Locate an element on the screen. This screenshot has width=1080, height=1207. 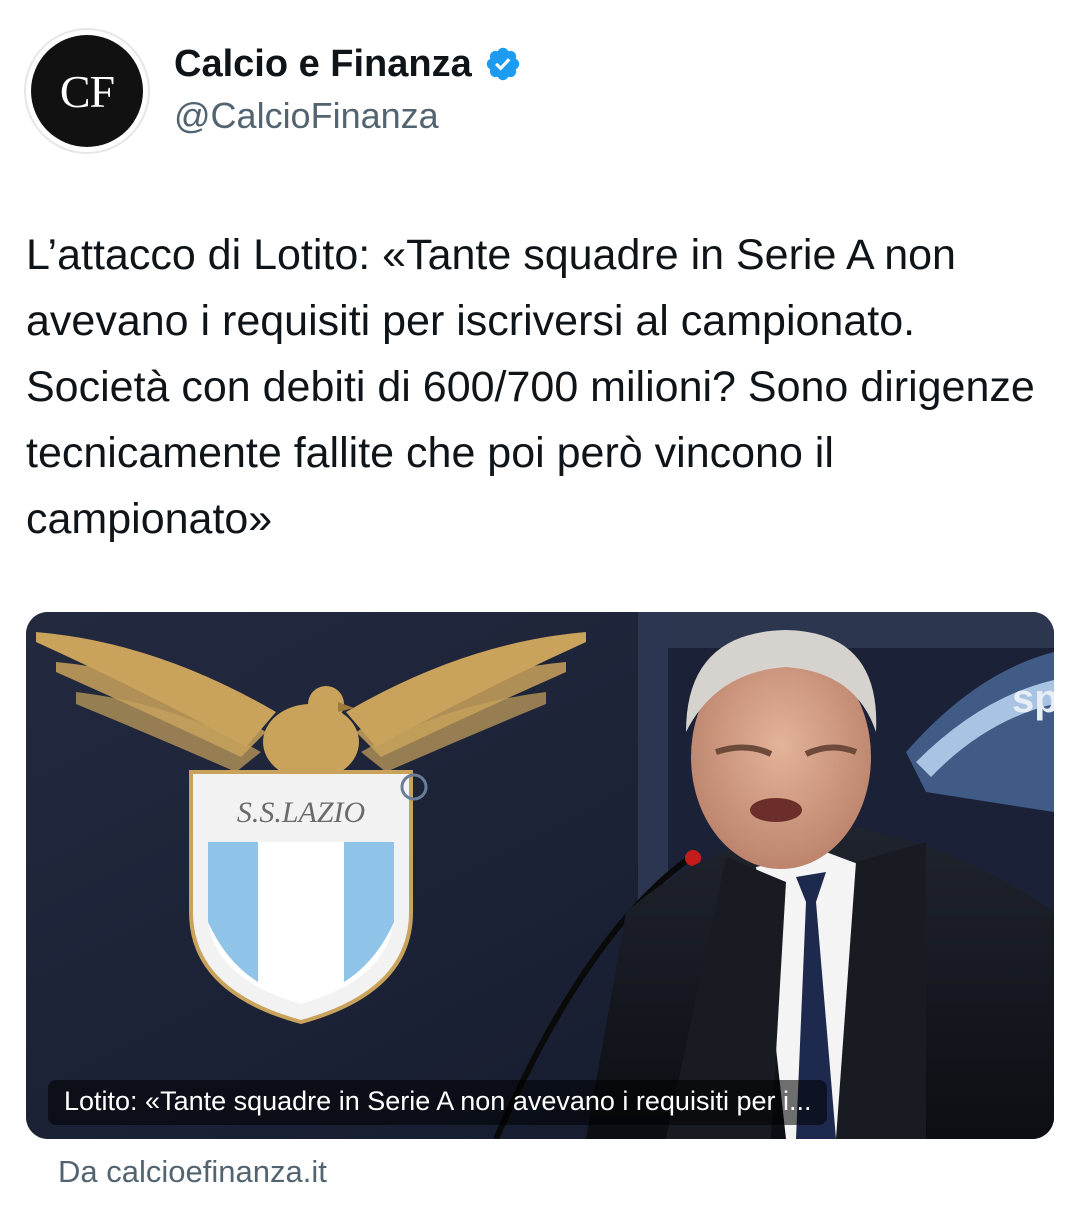
avatar-logo: CF is located at coordinates (87, 91).